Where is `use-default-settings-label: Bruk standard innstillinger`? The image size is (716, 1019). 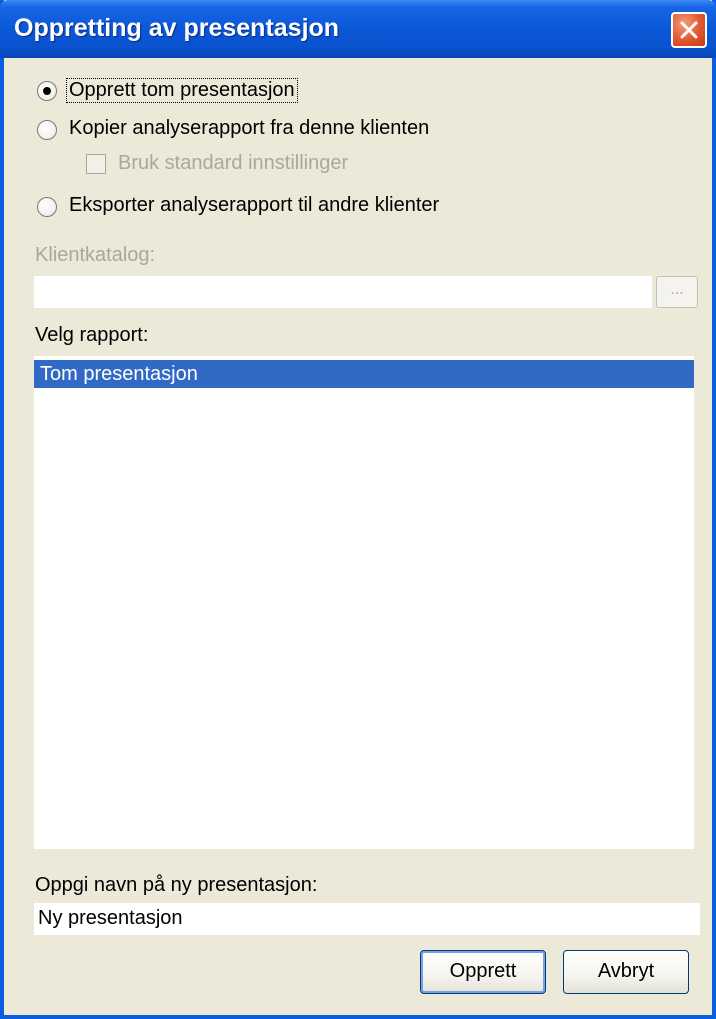 use-default-settings-label: Bruk standard innstillinger is located at coordinates (233, 163).